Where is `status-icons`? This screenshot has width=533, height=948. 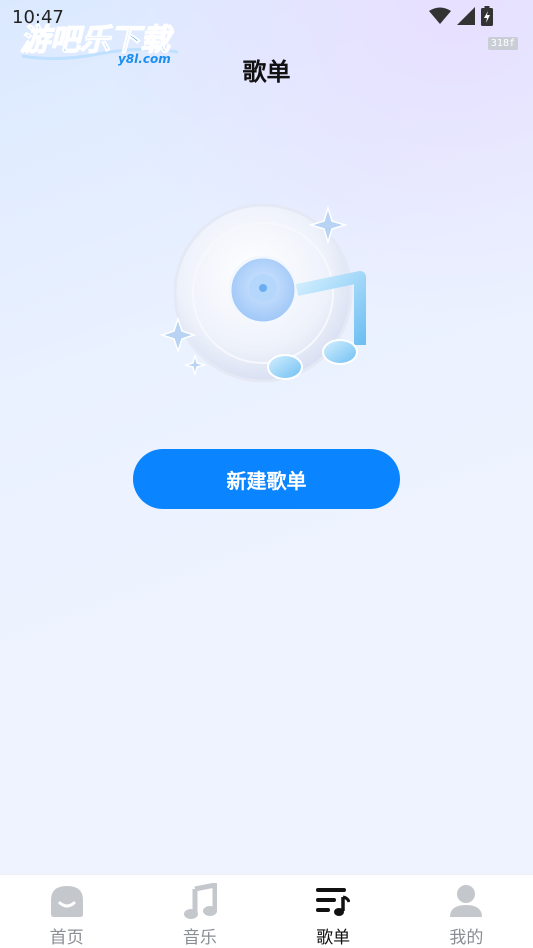
status-icons is located at coordinates (461, 16).